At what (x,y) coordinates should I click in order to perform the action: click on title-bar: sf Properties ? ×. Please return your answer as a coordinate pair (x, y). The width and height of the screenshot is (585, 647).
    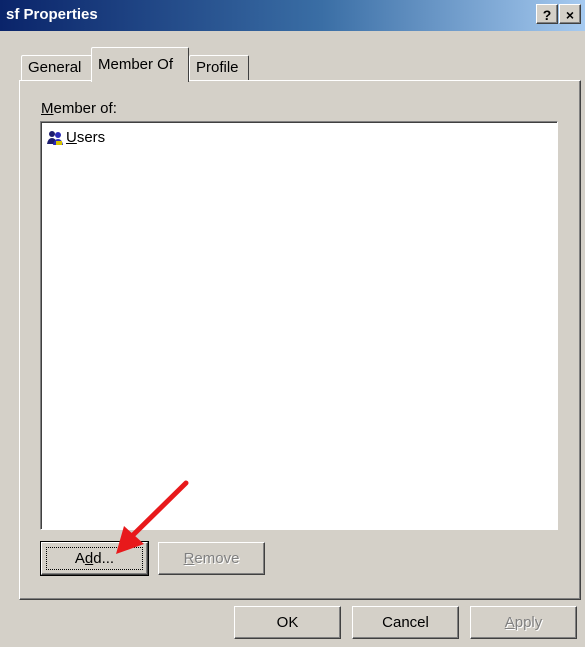
    Looking at the image, I should click on (292, 15).